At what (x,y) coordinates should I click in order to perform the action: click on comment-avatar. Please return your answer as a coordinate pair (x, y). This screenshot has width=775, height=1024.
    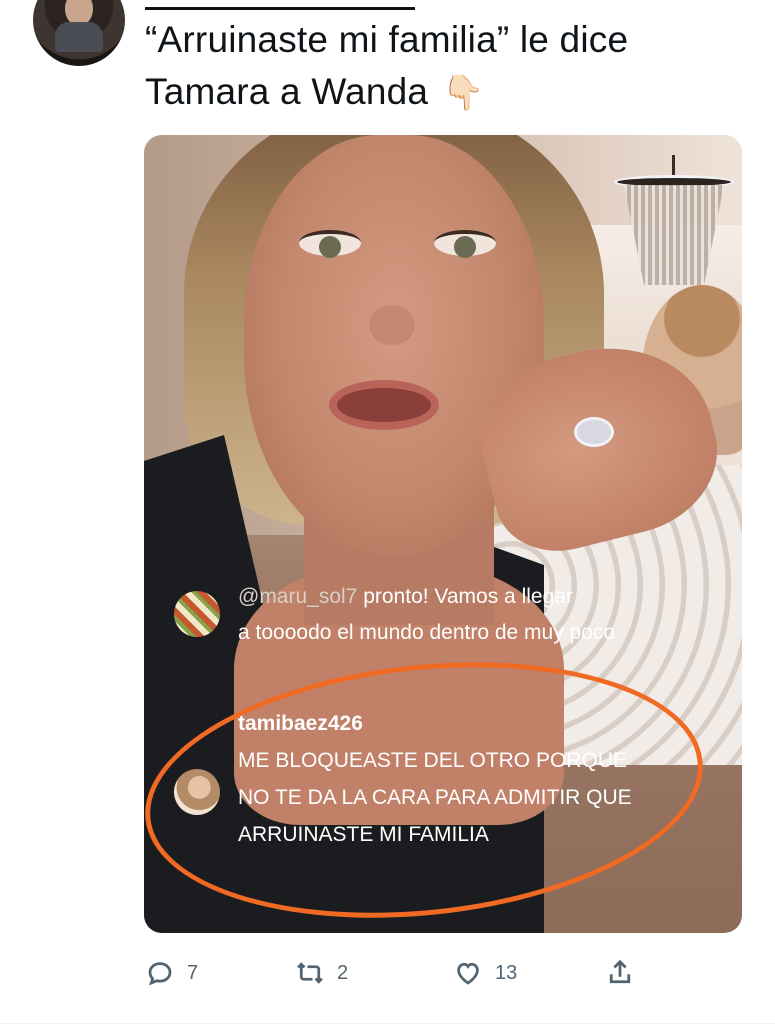
    Looking at the image, I should click on (197, 614).